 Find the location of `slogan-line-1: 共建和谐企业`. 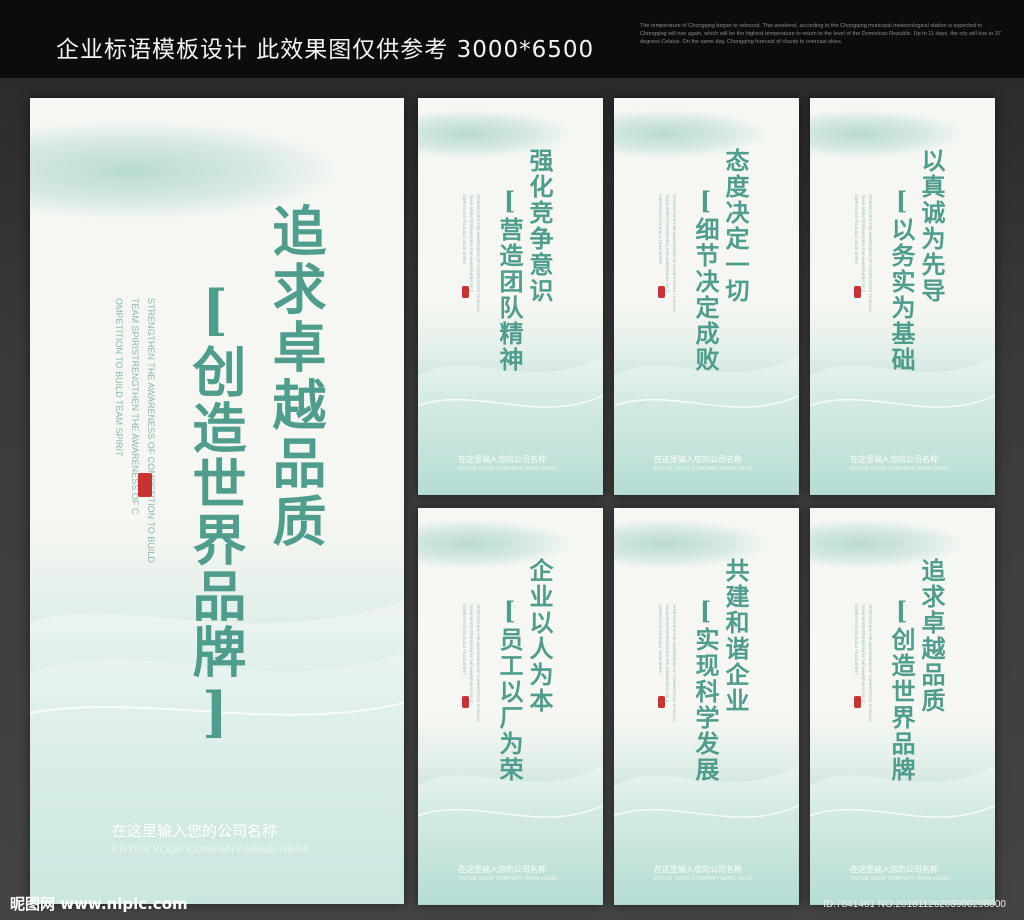

slogan-line-1: 共建和谐企业 is located at coordinates (735, 636).